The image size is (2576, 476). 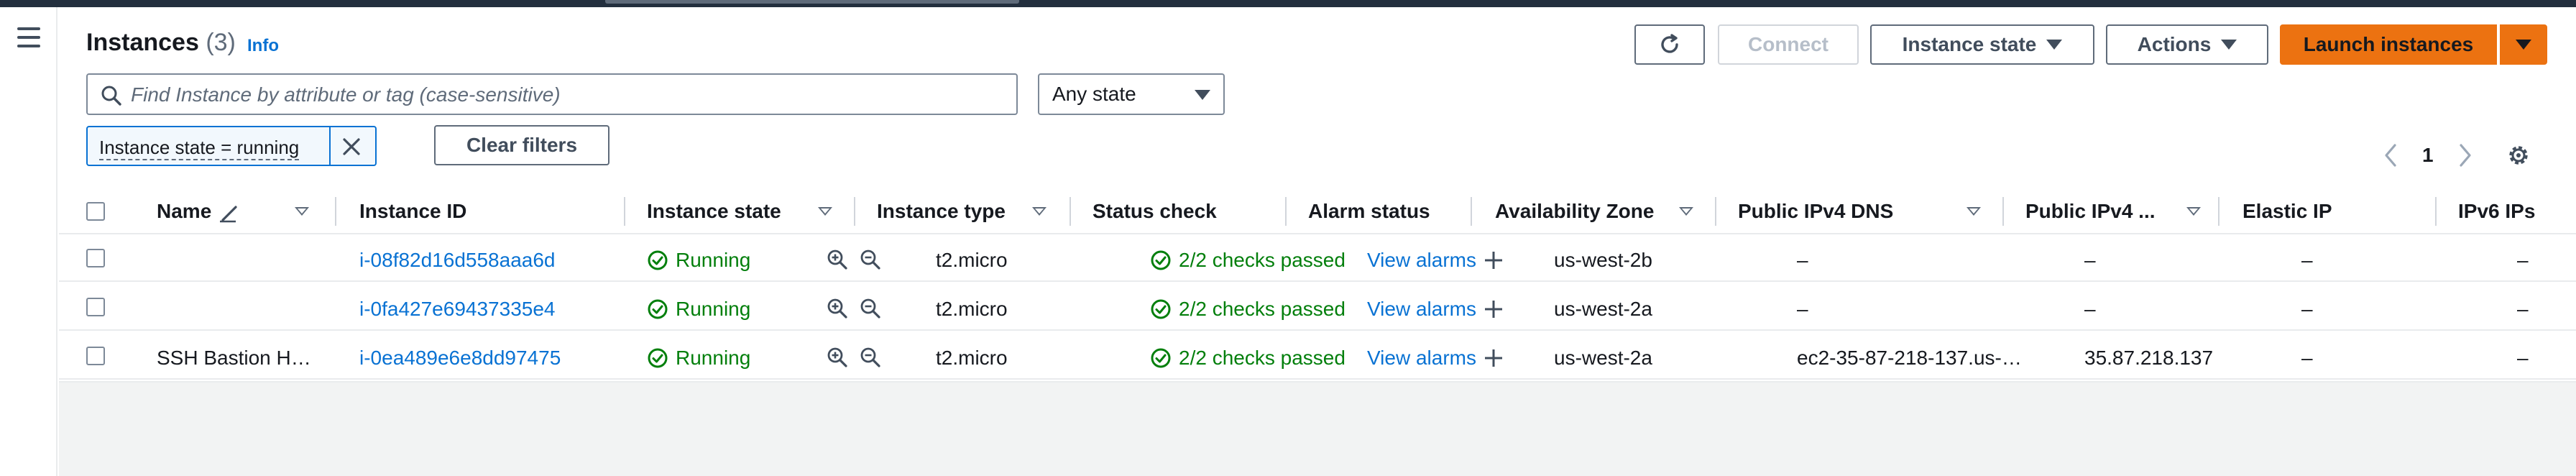 I want to click on clear-filters-label: Clear filters, so click(x=522, y=145).